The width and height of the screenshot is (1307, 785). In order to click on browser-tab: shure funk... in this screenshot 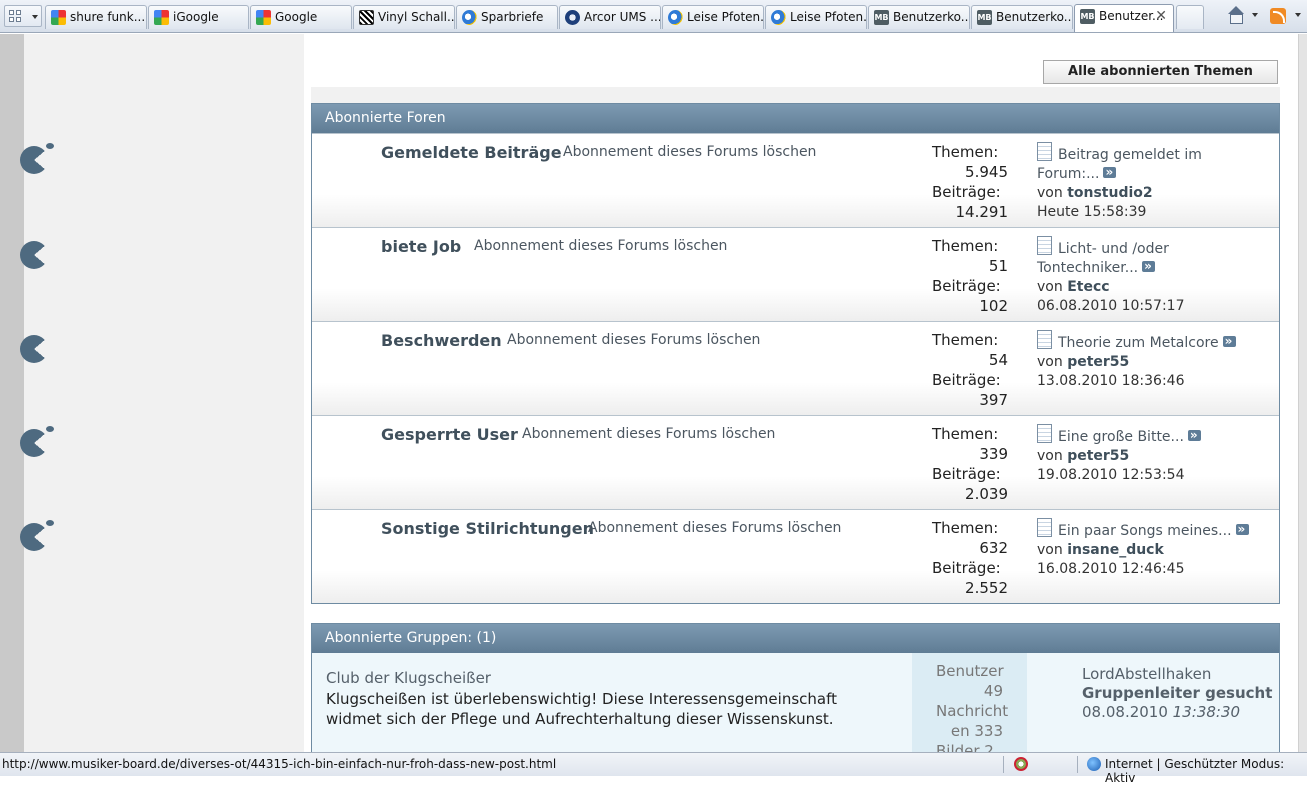, I will do `click(96, 17)`.